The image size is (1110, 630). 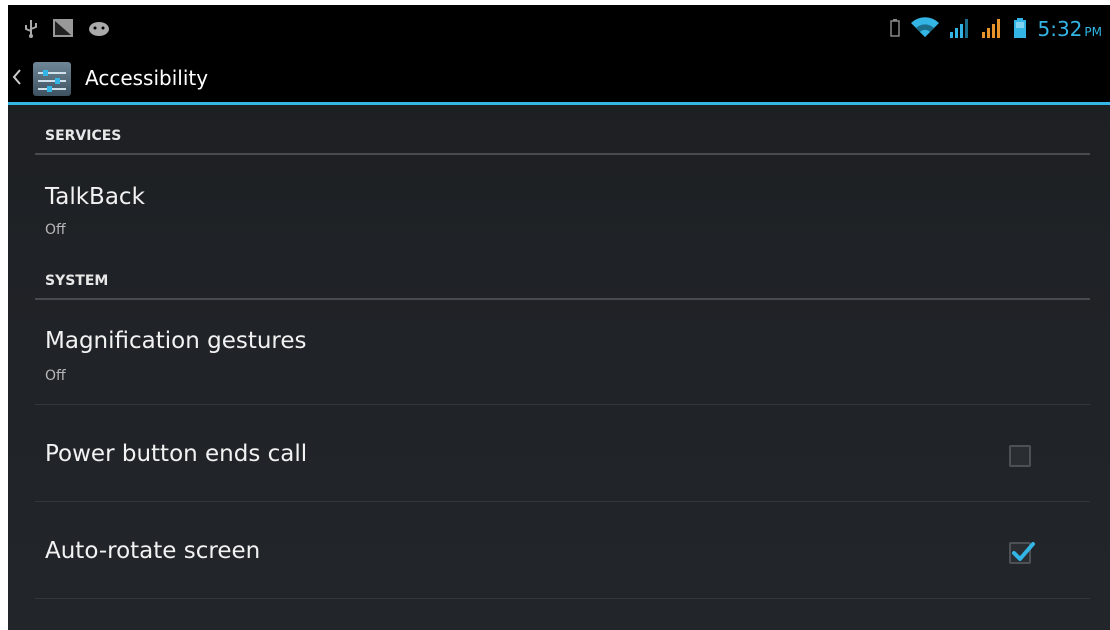 I want to click on status-bar-system: 5:32 PM, so click(x=995, y=30).